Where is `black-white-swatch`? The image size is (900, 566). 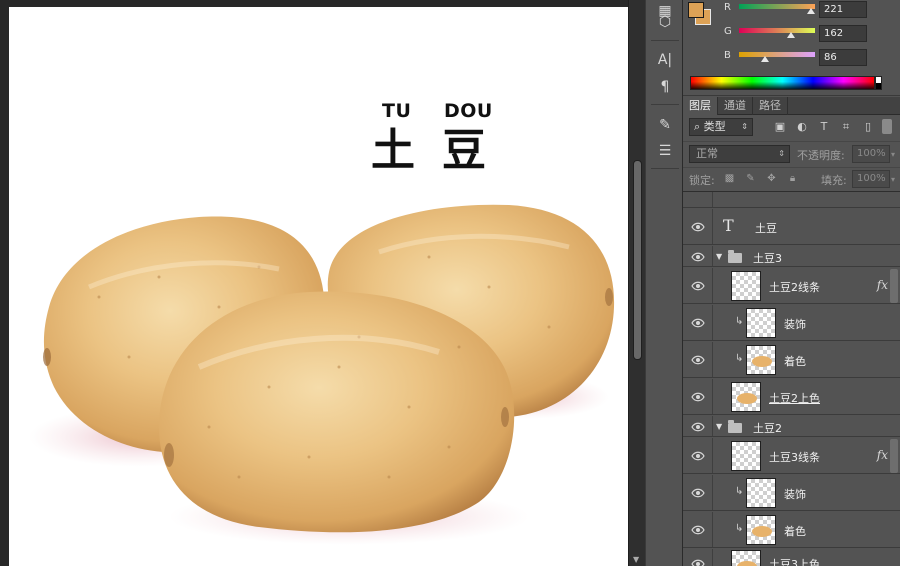
black-white-swatch is located at coordinates (878, 83).